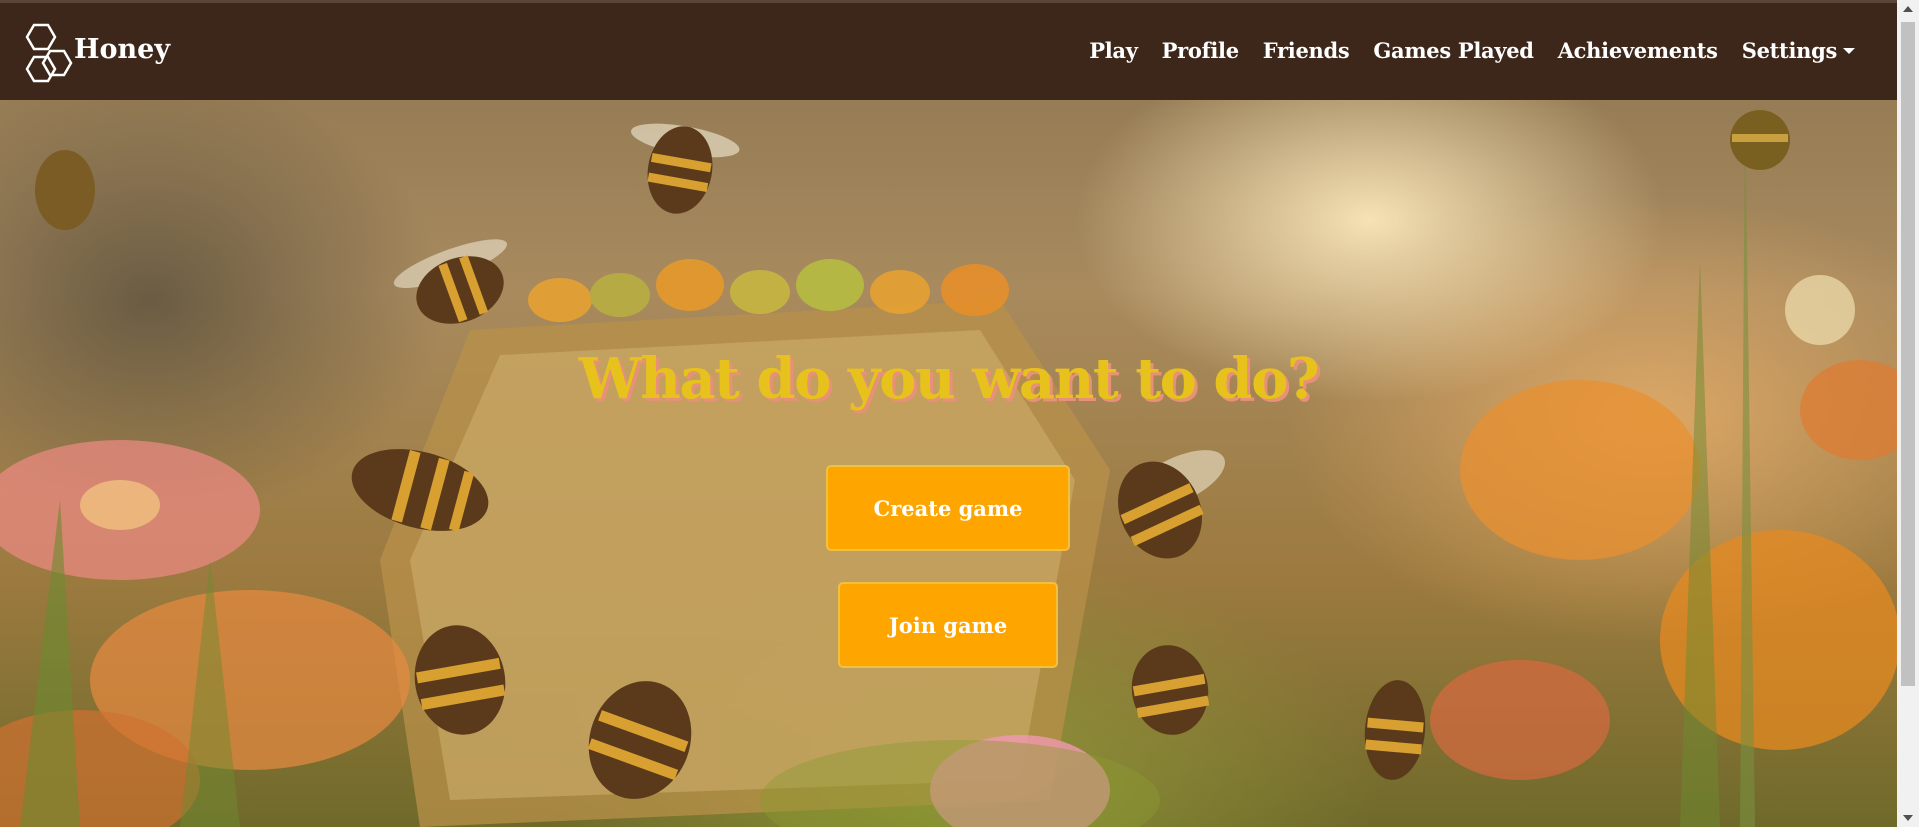 The image size is (1919, 827). What do you see at coordinates (1908, 354) in the screenshot?
I see `scrollbar-thumb` at bounding box center [1908, 354].